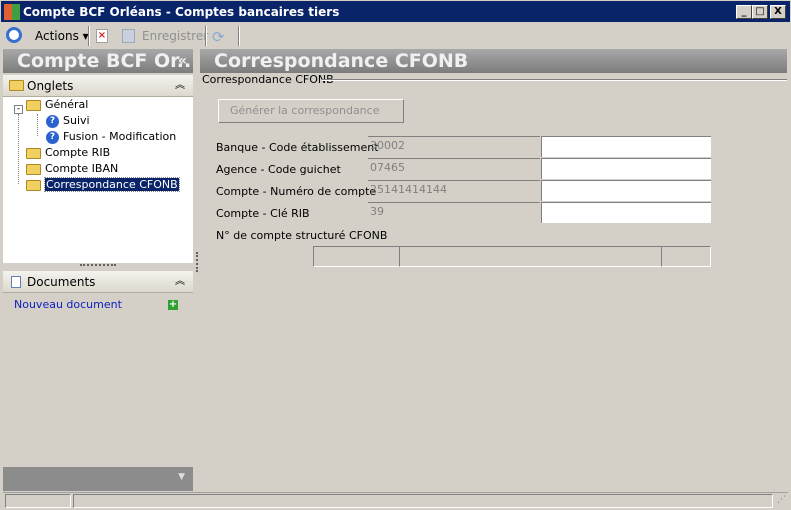 The image size is (791, 510). I want to click on structured-label: N° de compte structuré CFONB, so click(302, 235).